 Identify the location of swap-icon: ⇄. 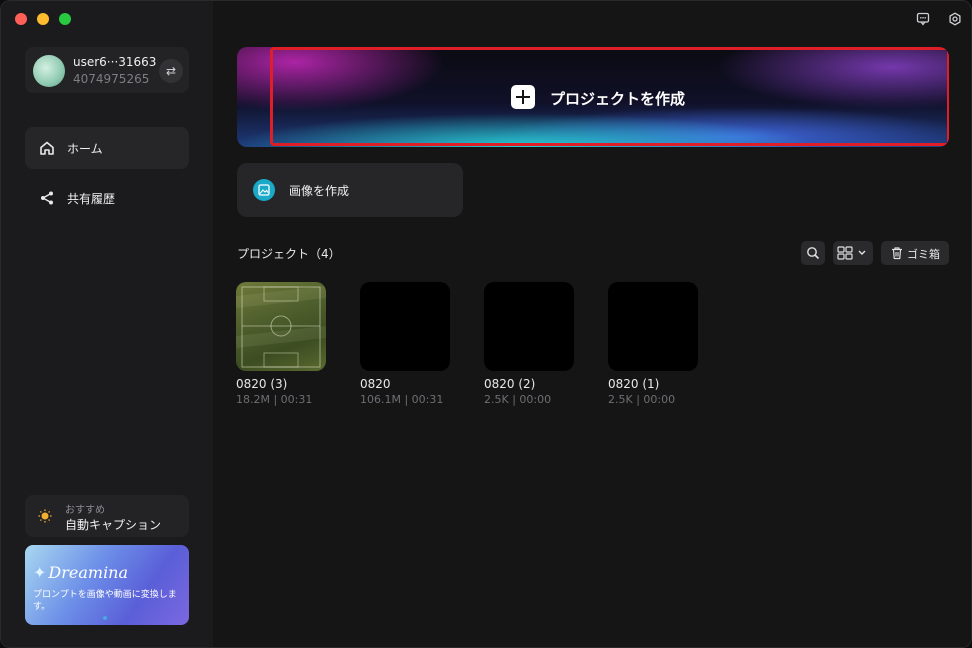
(171, 71).